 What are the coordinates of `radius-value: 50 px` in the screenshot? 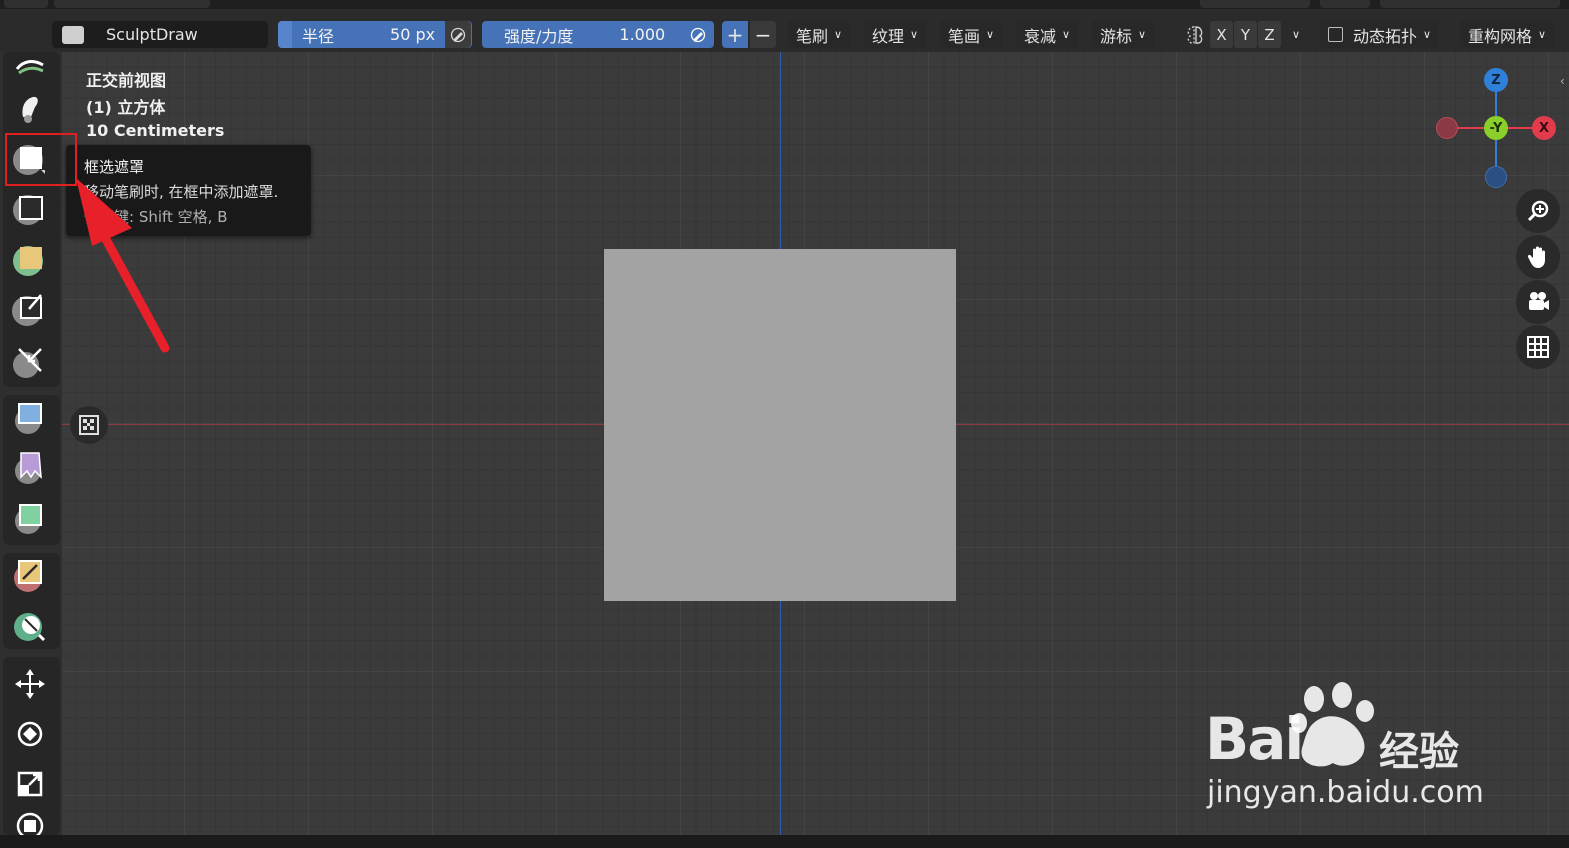 It's located at (413, 34).